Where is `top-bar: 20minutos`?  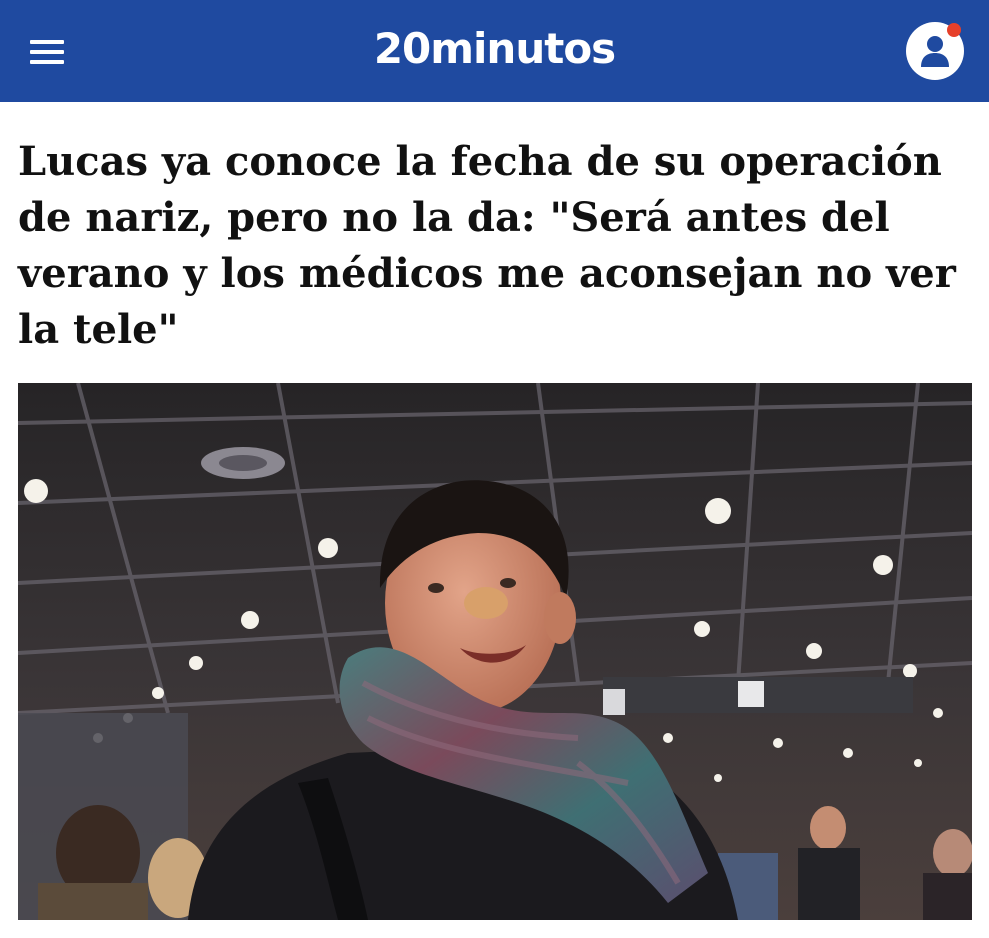
top-bar: 20minutos is located at coordinates (494, 51).